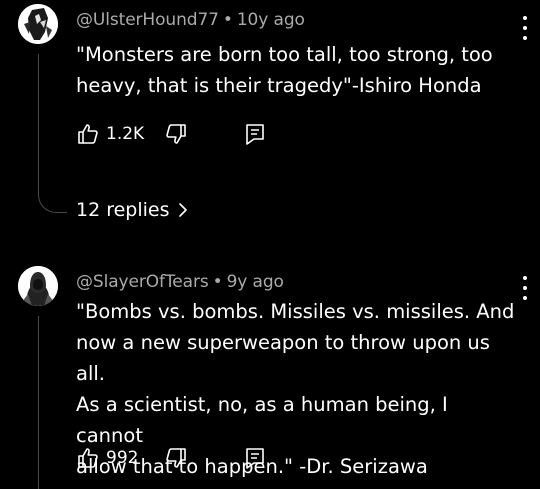 The width and height of the screenshot is (540, 489). I want to click on replies-label: 12 replies, so click(123, 210).